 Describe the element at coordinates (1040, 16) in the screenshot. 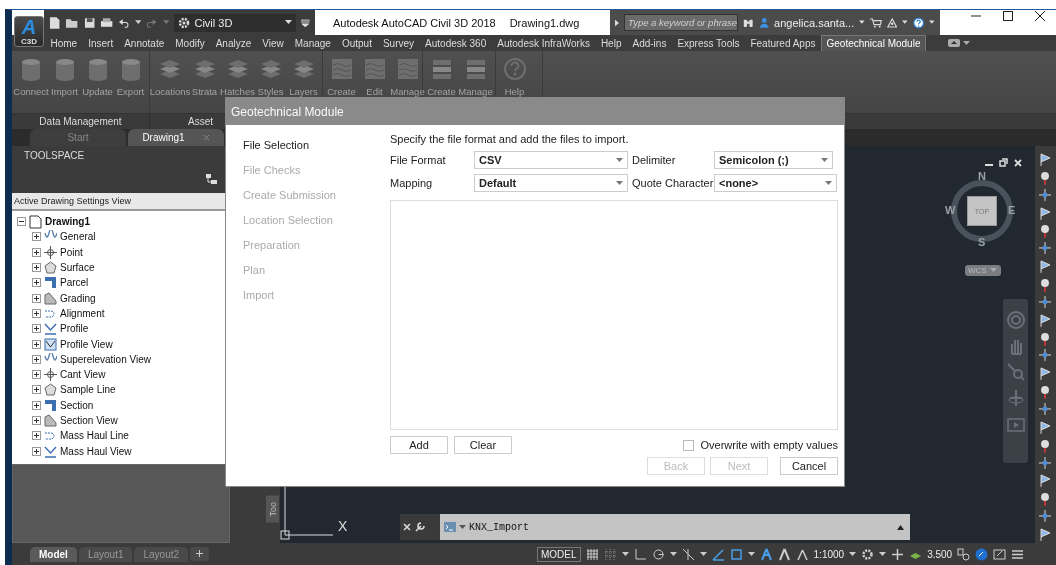

I see `close-icon` at that location.